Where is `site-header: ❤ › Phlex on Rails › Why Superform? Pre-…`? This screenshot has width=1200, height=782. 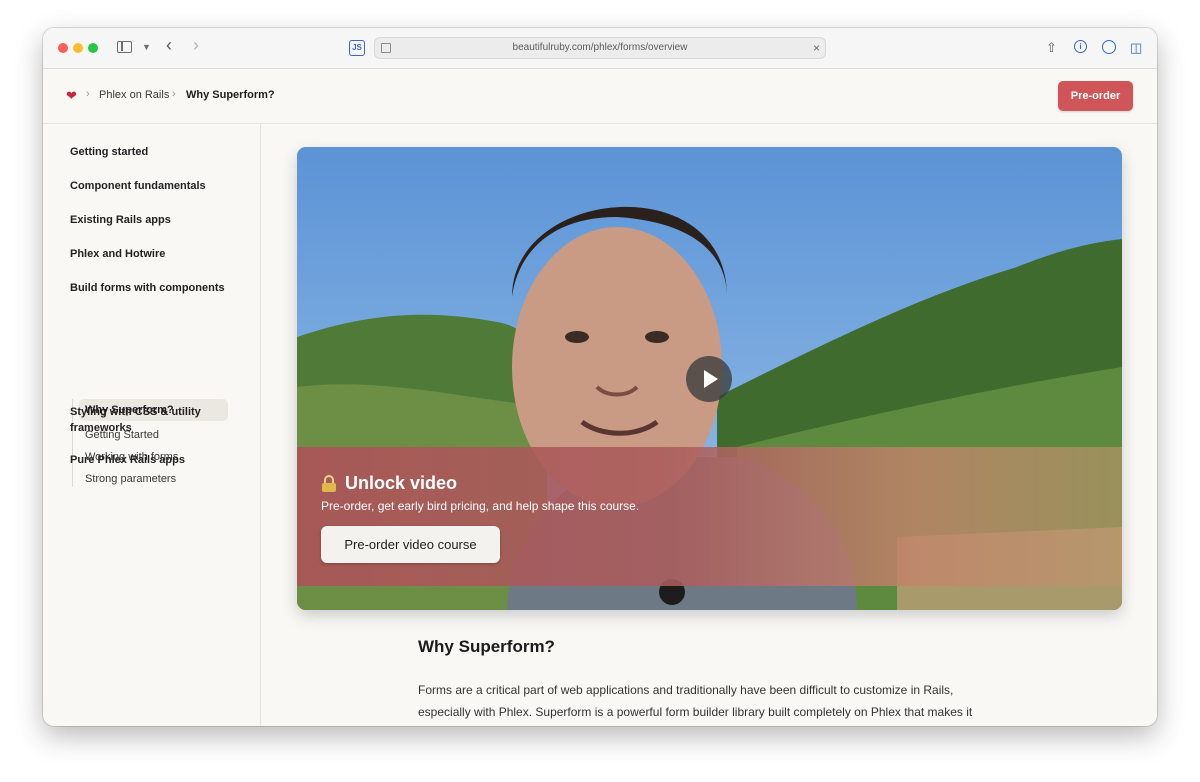
site-header: ❤ › Phlex on Rails › Why Superform? Pre-… is located at coordinates (600, 96).